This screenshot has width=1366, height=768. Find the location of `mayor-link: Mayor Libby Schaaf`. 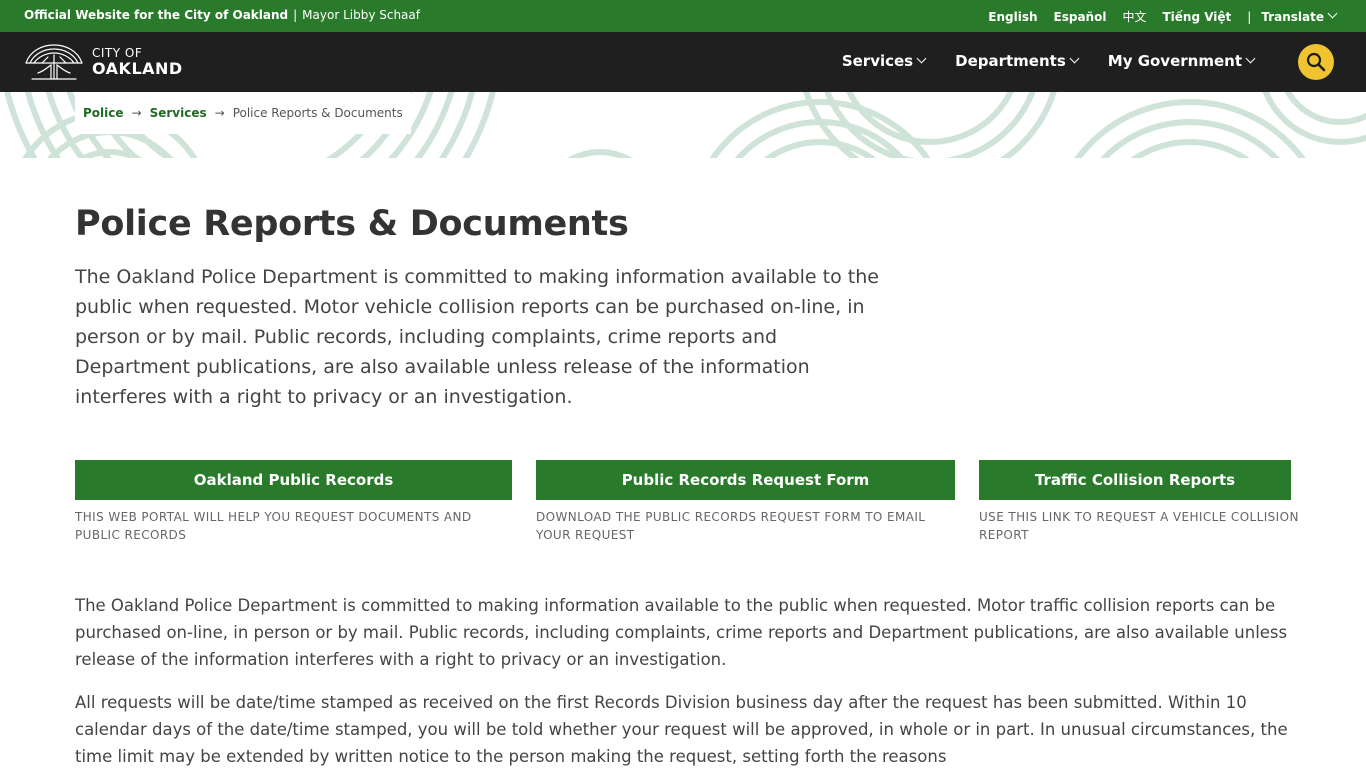

mayor-link: Mayor Libby Schaaf is located at coordinates (361, 15).